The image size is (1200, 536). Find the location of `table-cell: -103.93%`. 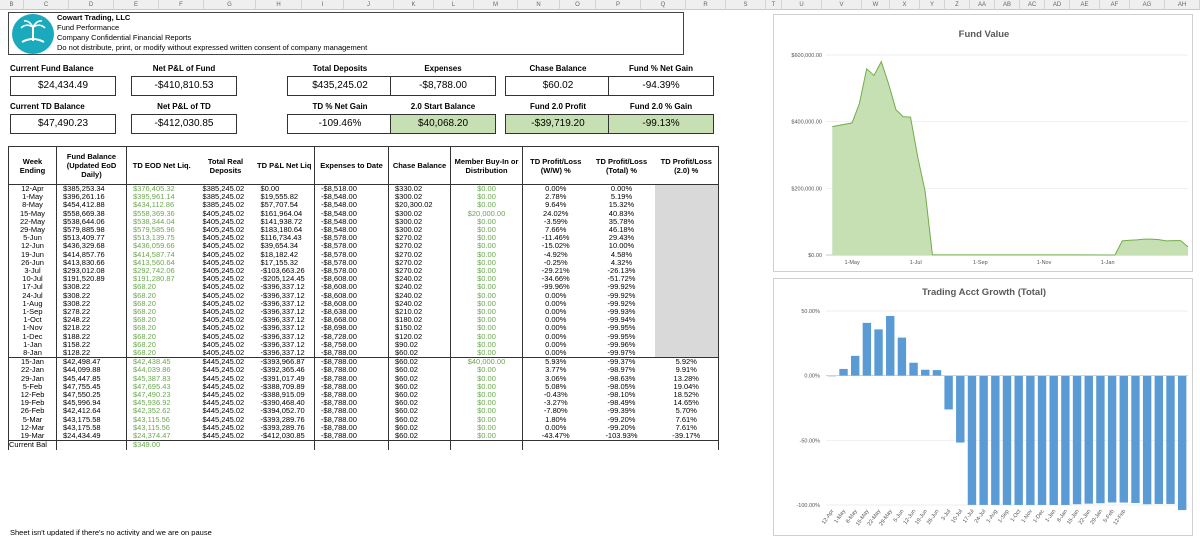

table-cell: -103.93% is located at coordinates (622, 436).